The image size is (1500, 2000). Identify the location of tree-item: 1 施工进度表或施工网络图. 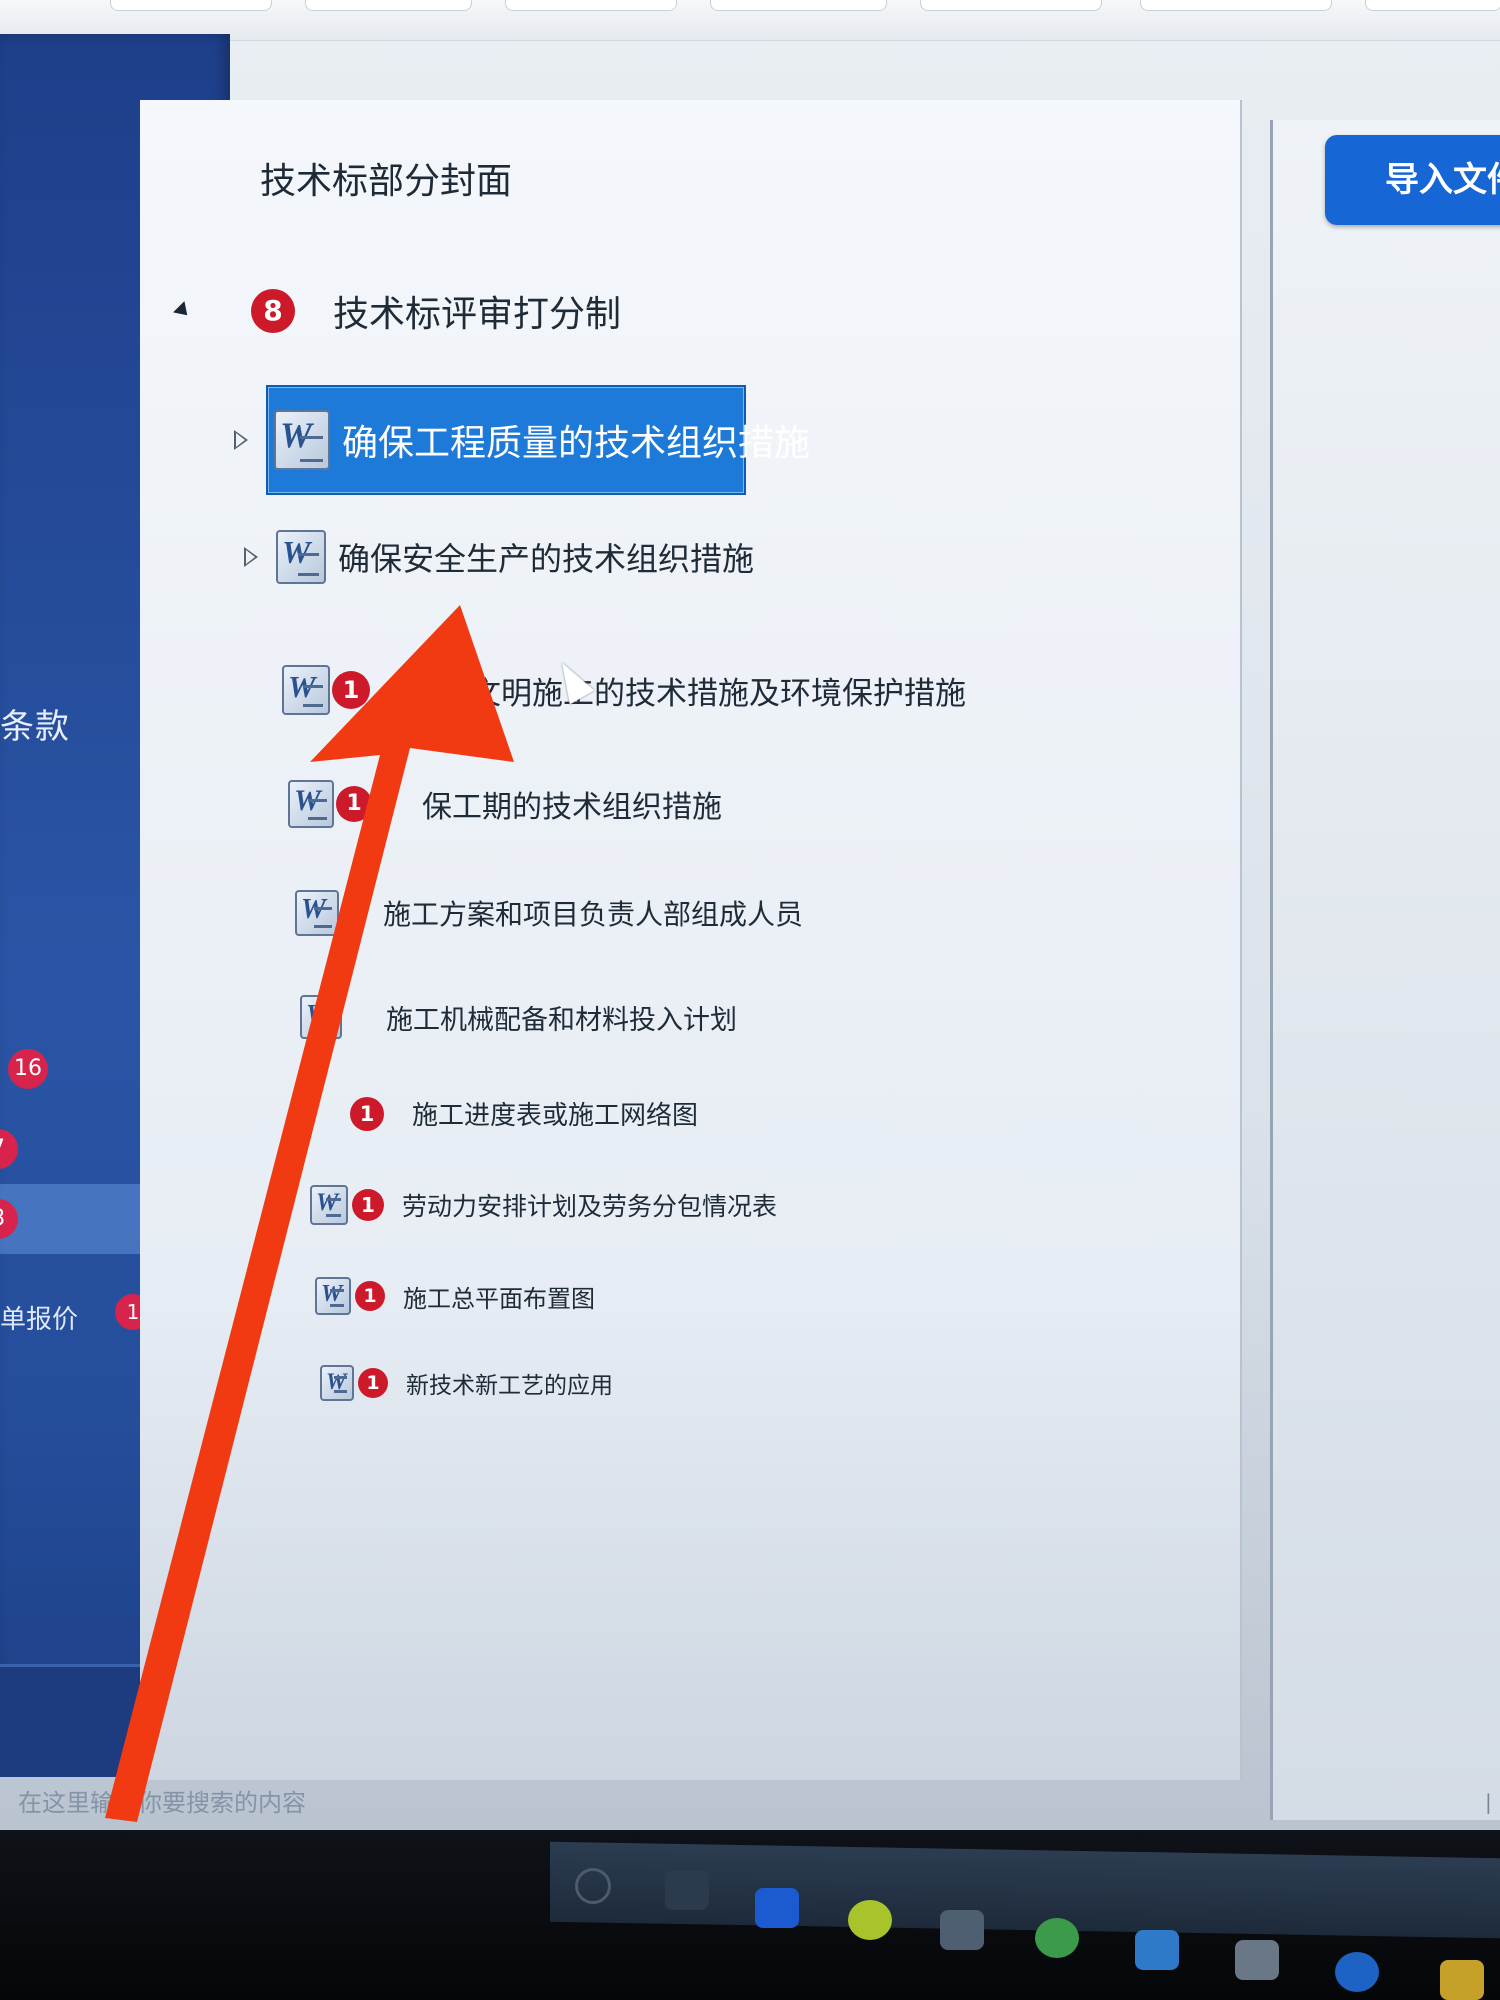
(524, 1113).